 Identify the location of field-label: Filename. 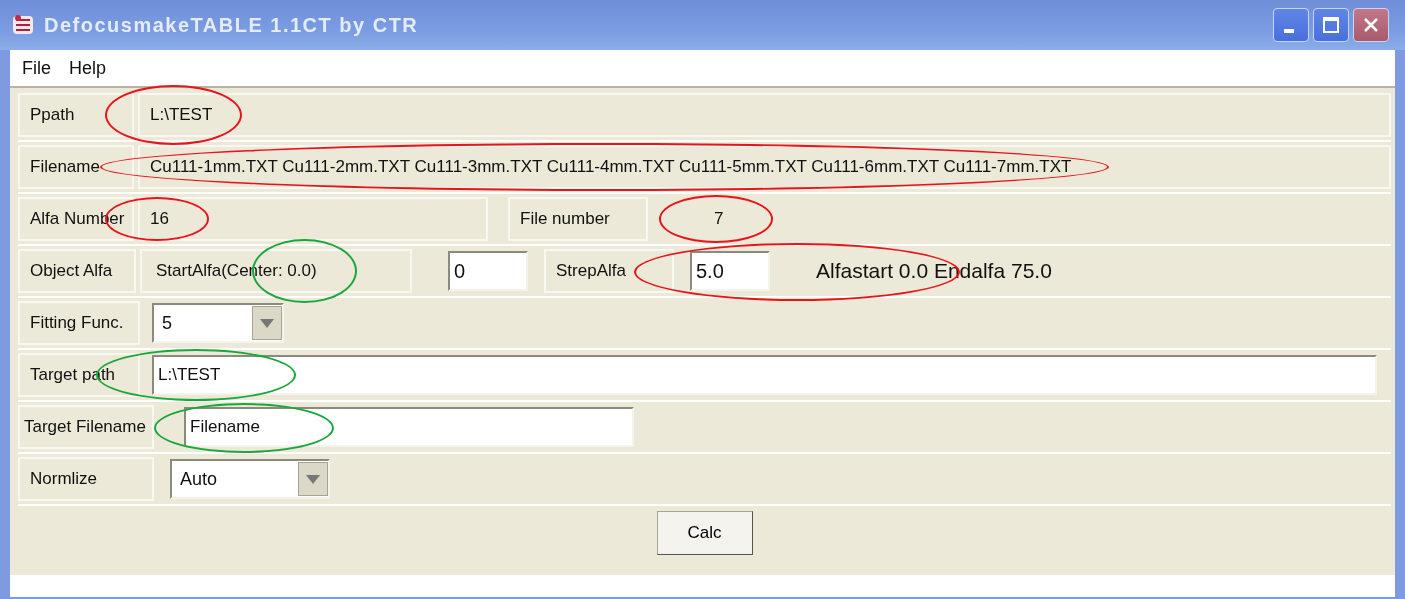
(76, 167).